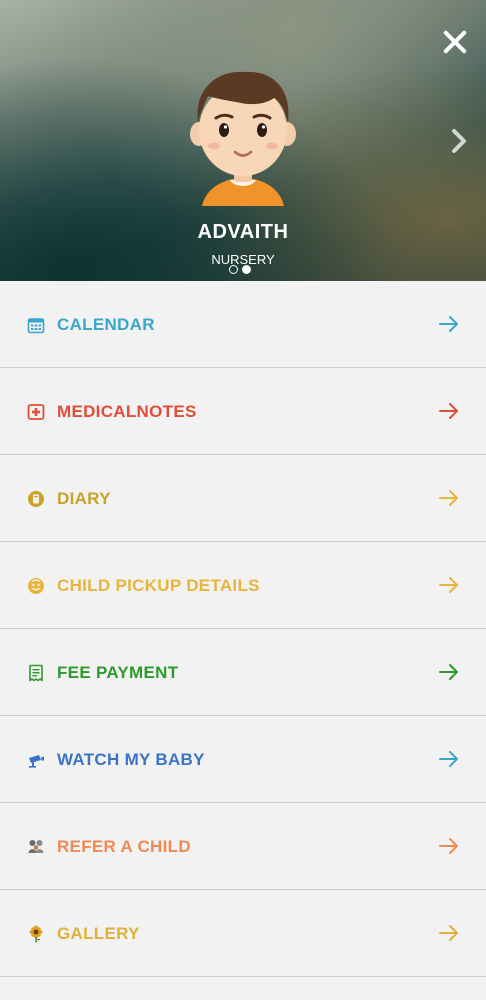 The image size is (486, 1000). I want to click on menu-item-label: CHILD PICKUP DETAILS, so click(158, 585).